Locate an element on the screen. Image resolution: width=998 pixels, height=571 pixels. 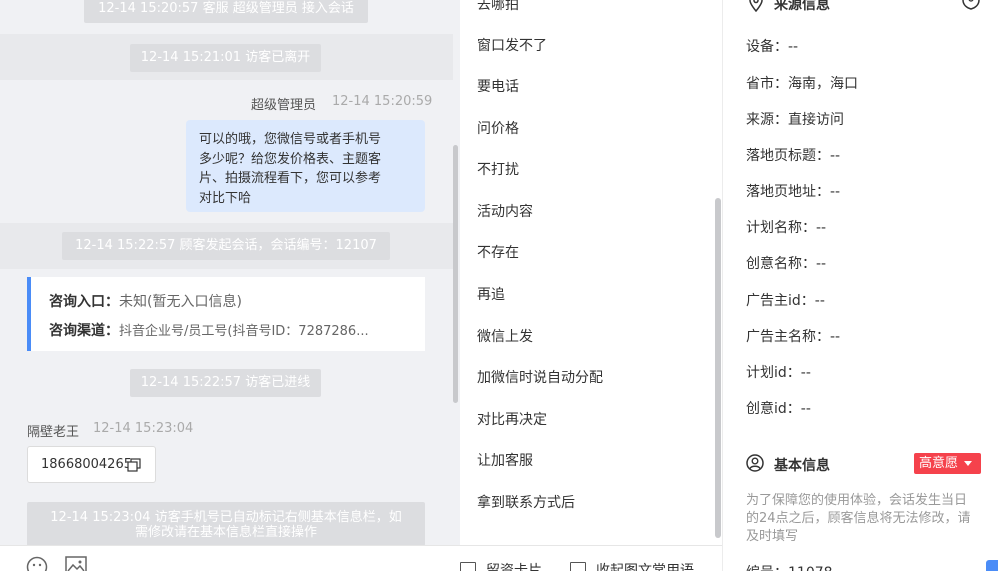
collapse-icon is located at coordinates (578, 566).